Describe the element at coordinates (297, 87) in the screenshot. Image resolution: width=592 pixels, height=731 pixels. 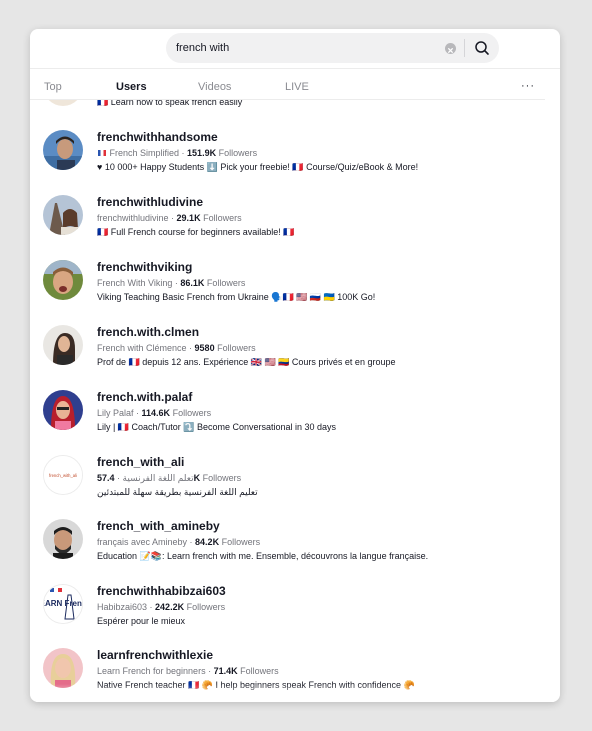
I see `tab-live: LIVE` at that location.